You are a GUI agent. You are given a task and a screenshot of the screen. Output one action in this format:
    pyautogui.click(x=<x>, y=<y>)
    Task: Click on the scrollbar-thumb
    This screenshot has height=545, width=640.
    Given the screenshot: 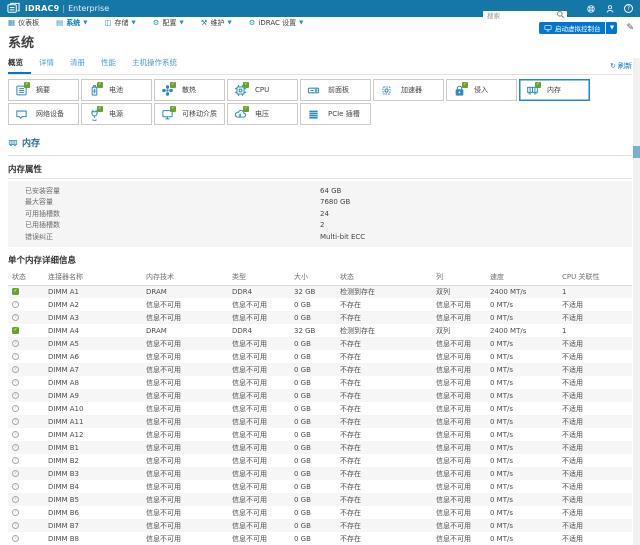 What is the action you would take?
    pyautogui.click(x=636, y=152)
    